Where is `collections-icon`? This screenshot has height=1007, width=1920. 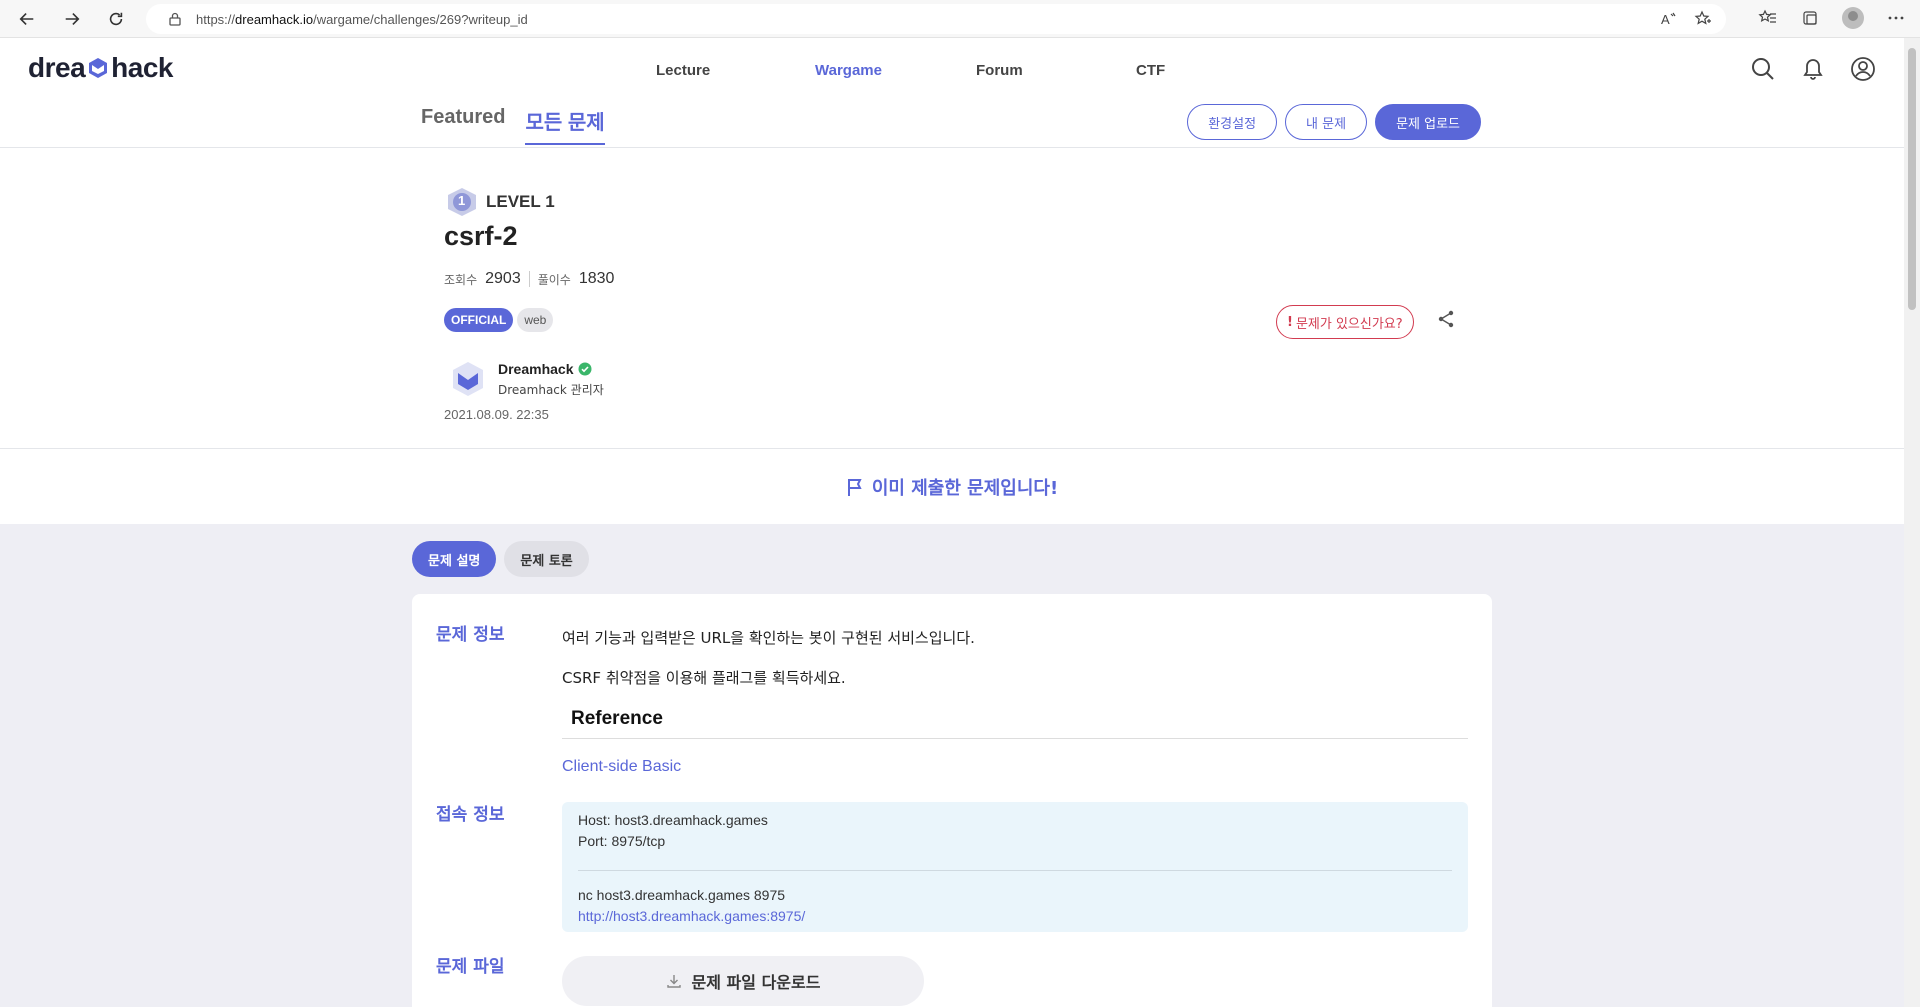
collections-icon is located at coordinates (1810, 18).